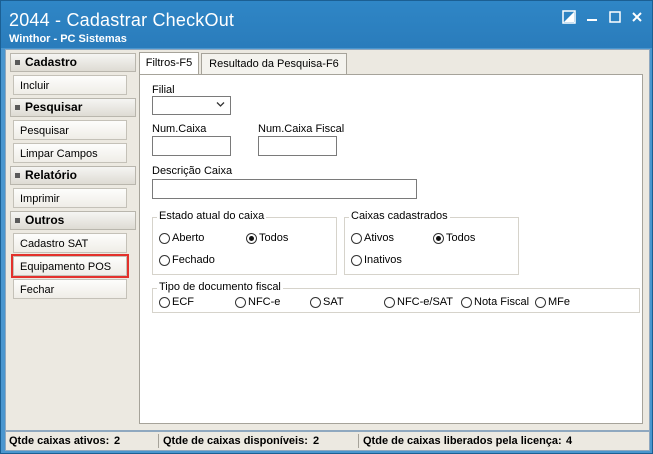 The width and height of the screenshot is (653, 454). Describe the element at coordinates (68, 39) in the screenshot. I see `window-subtitle: Winthor - PC Sistemas` at that location.